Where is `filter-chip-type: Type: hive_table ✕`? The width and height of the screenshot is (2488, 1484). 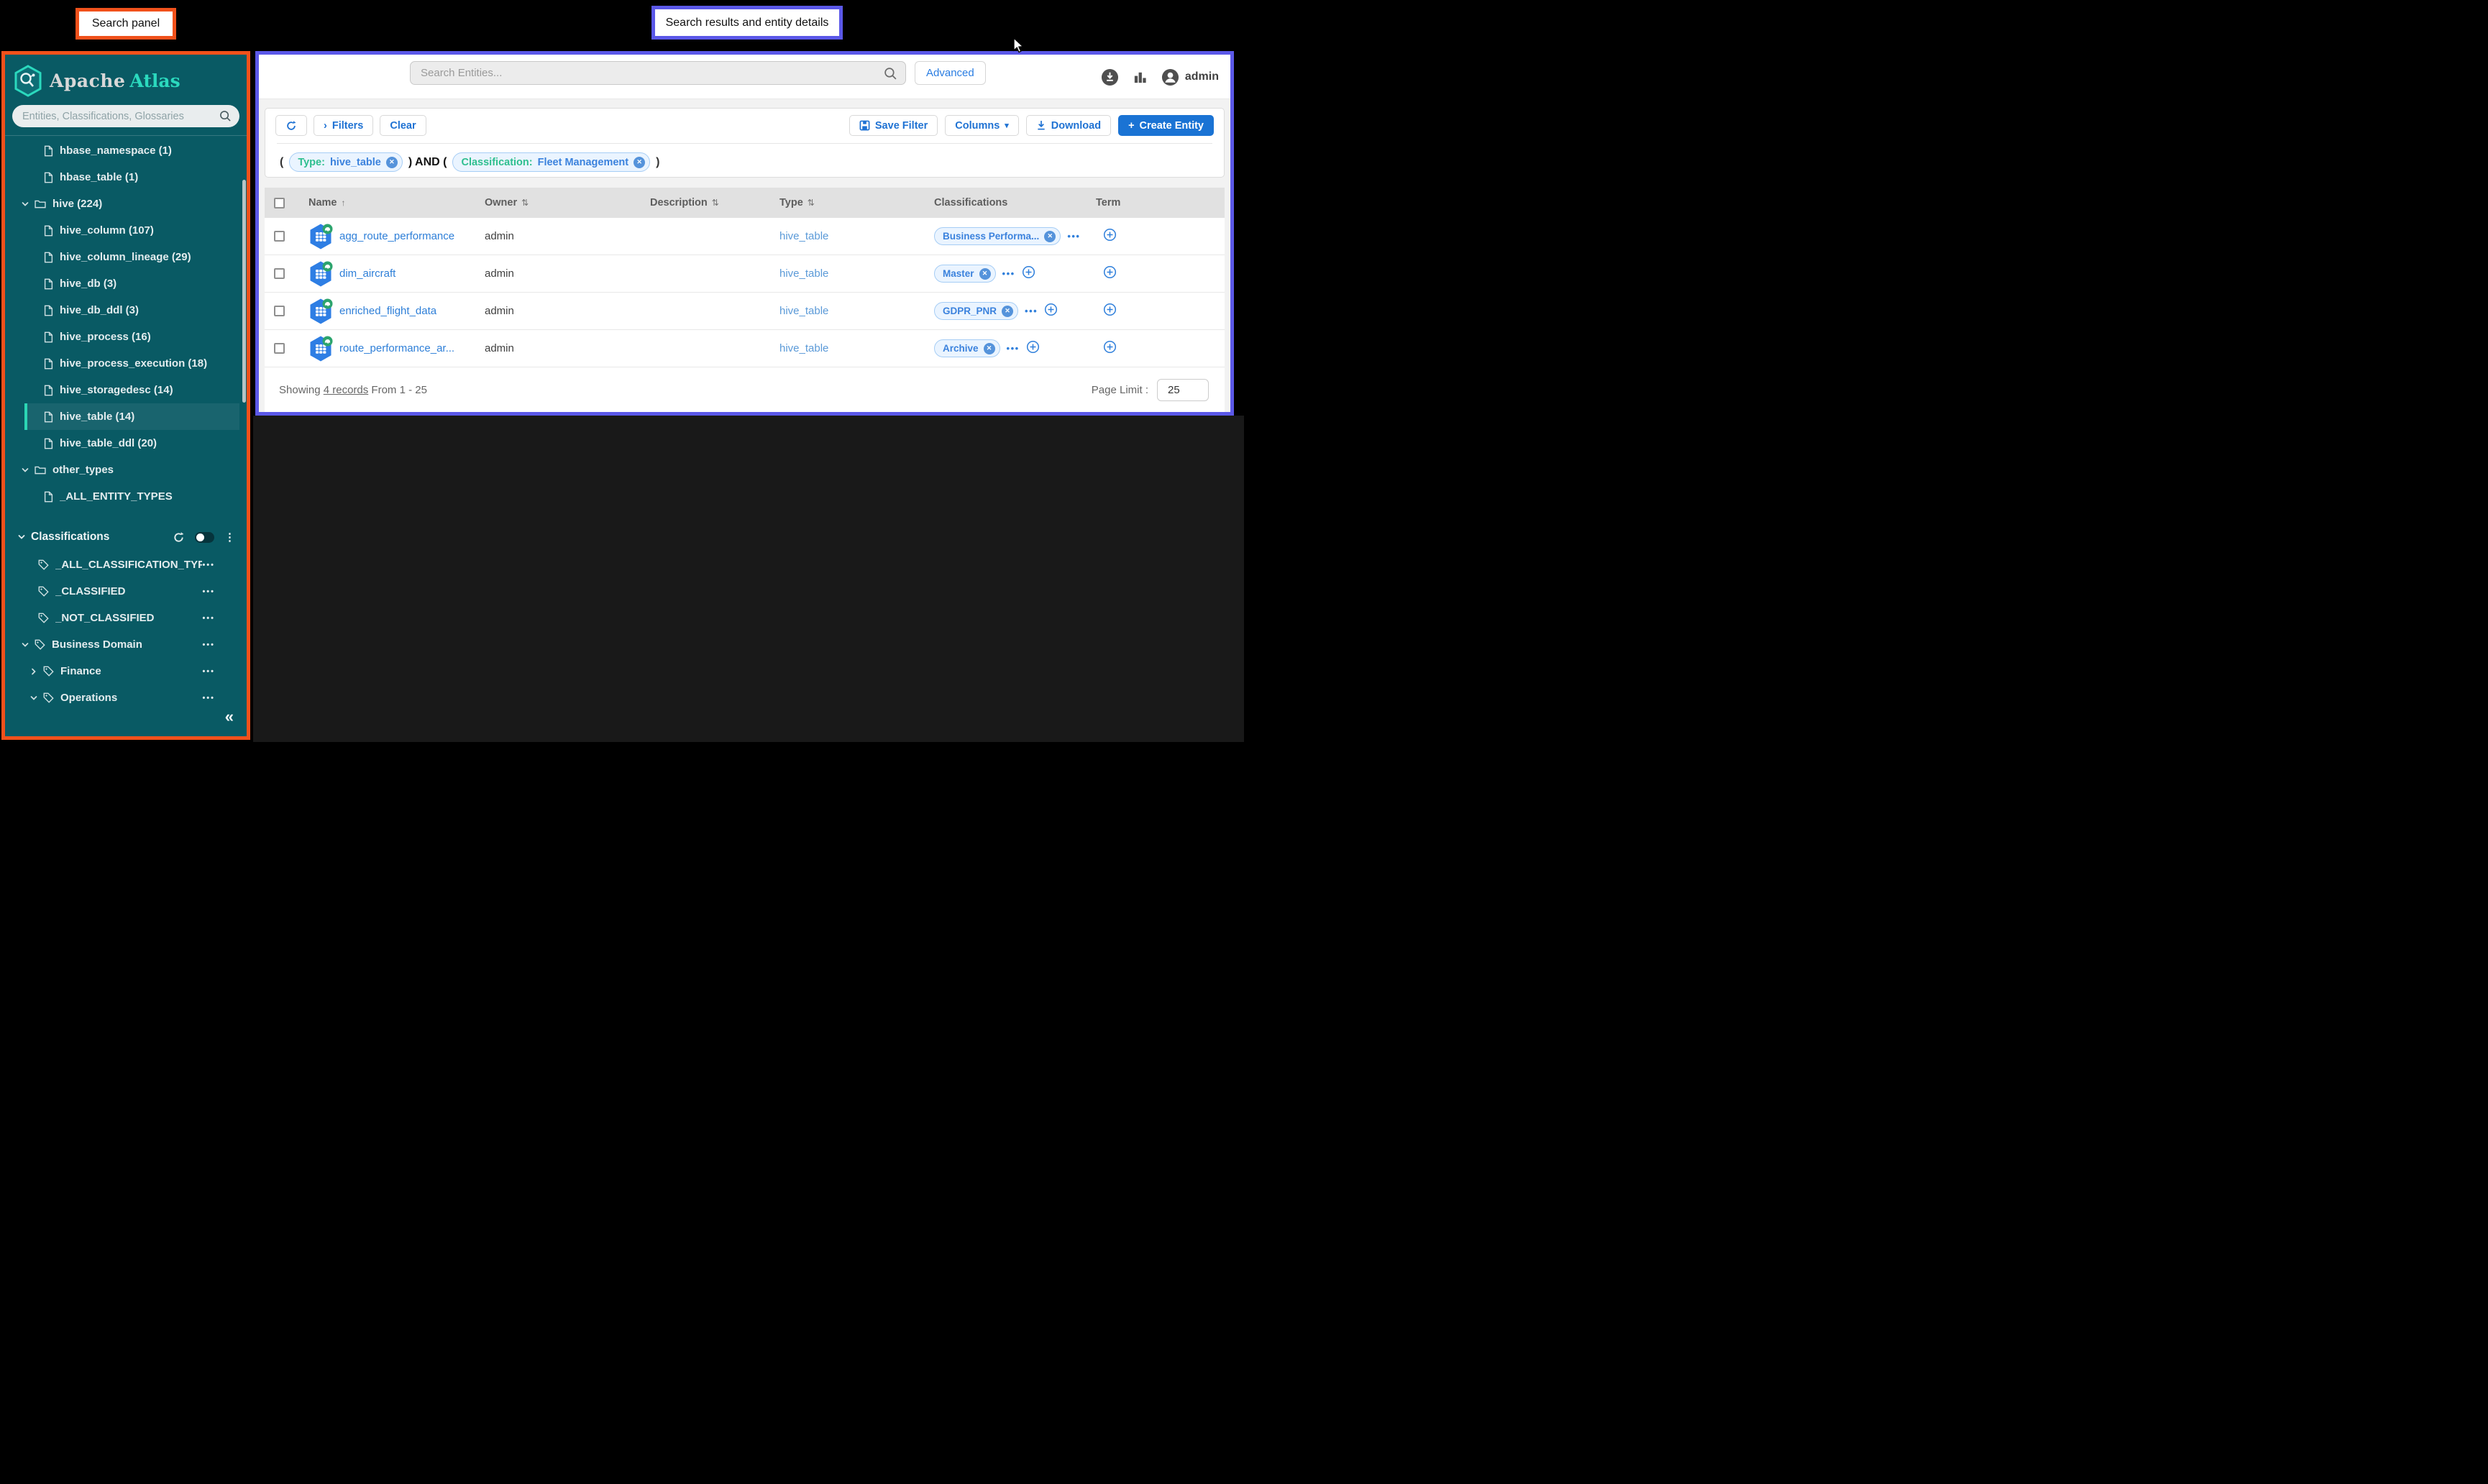
filter-chip-type: Type: hive_table ✕ is located at coordinates (346, 162).